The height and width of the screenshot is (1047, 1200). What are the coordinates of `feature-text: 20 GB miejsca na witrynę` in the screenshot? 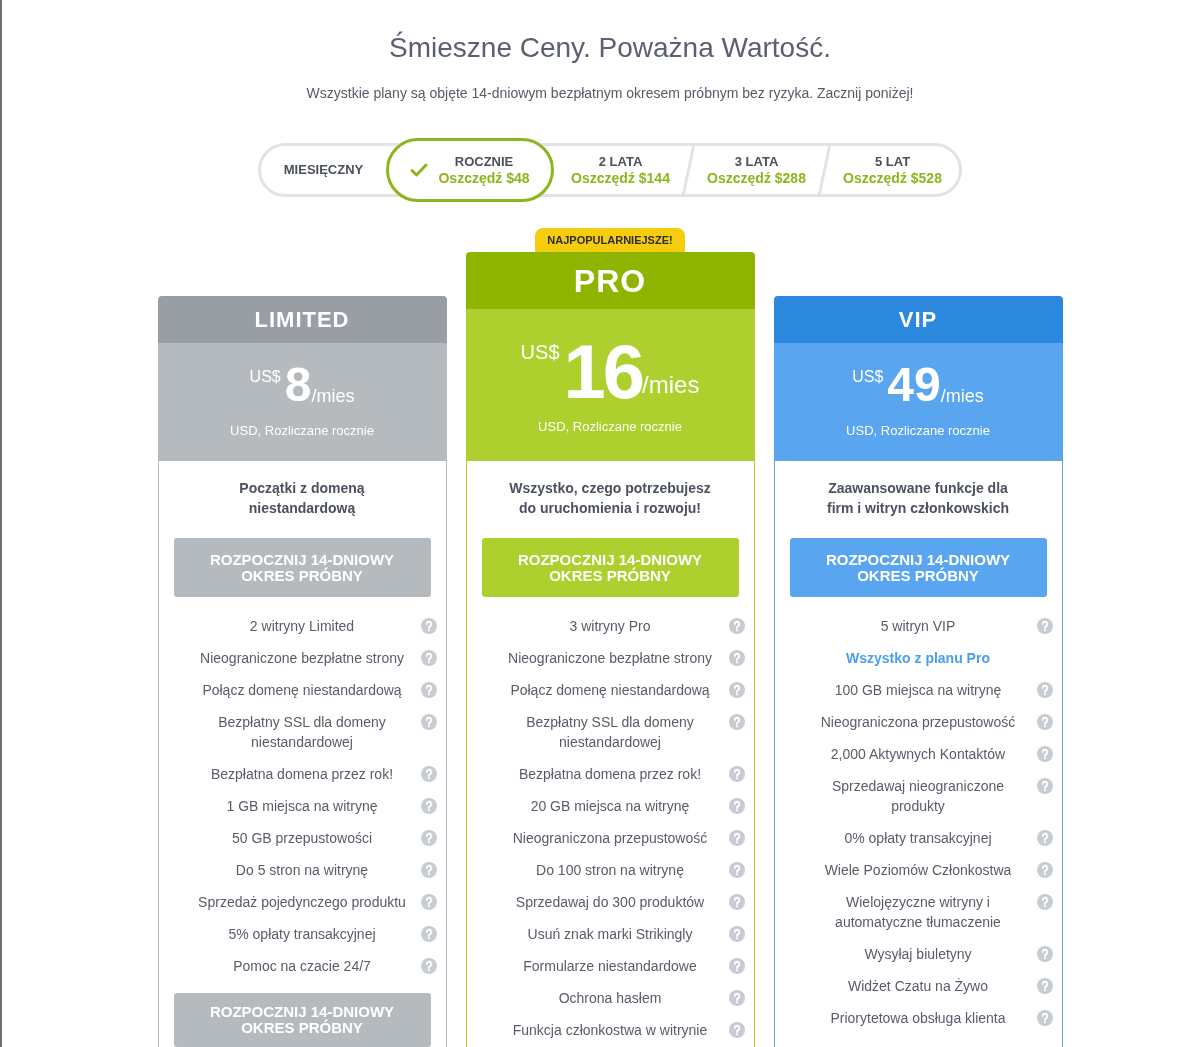 It's located at (610, 806).